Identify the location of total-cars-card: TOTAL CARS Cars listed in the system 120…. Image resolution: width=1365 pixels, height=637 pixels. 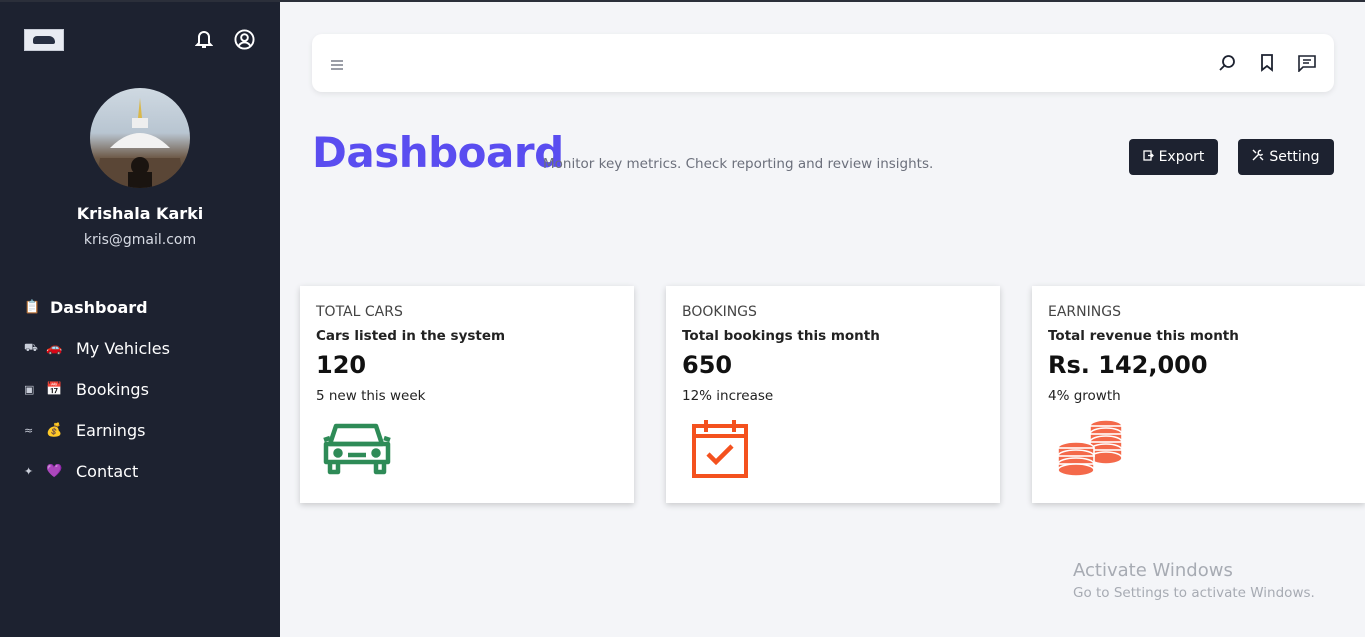
(467, 394).